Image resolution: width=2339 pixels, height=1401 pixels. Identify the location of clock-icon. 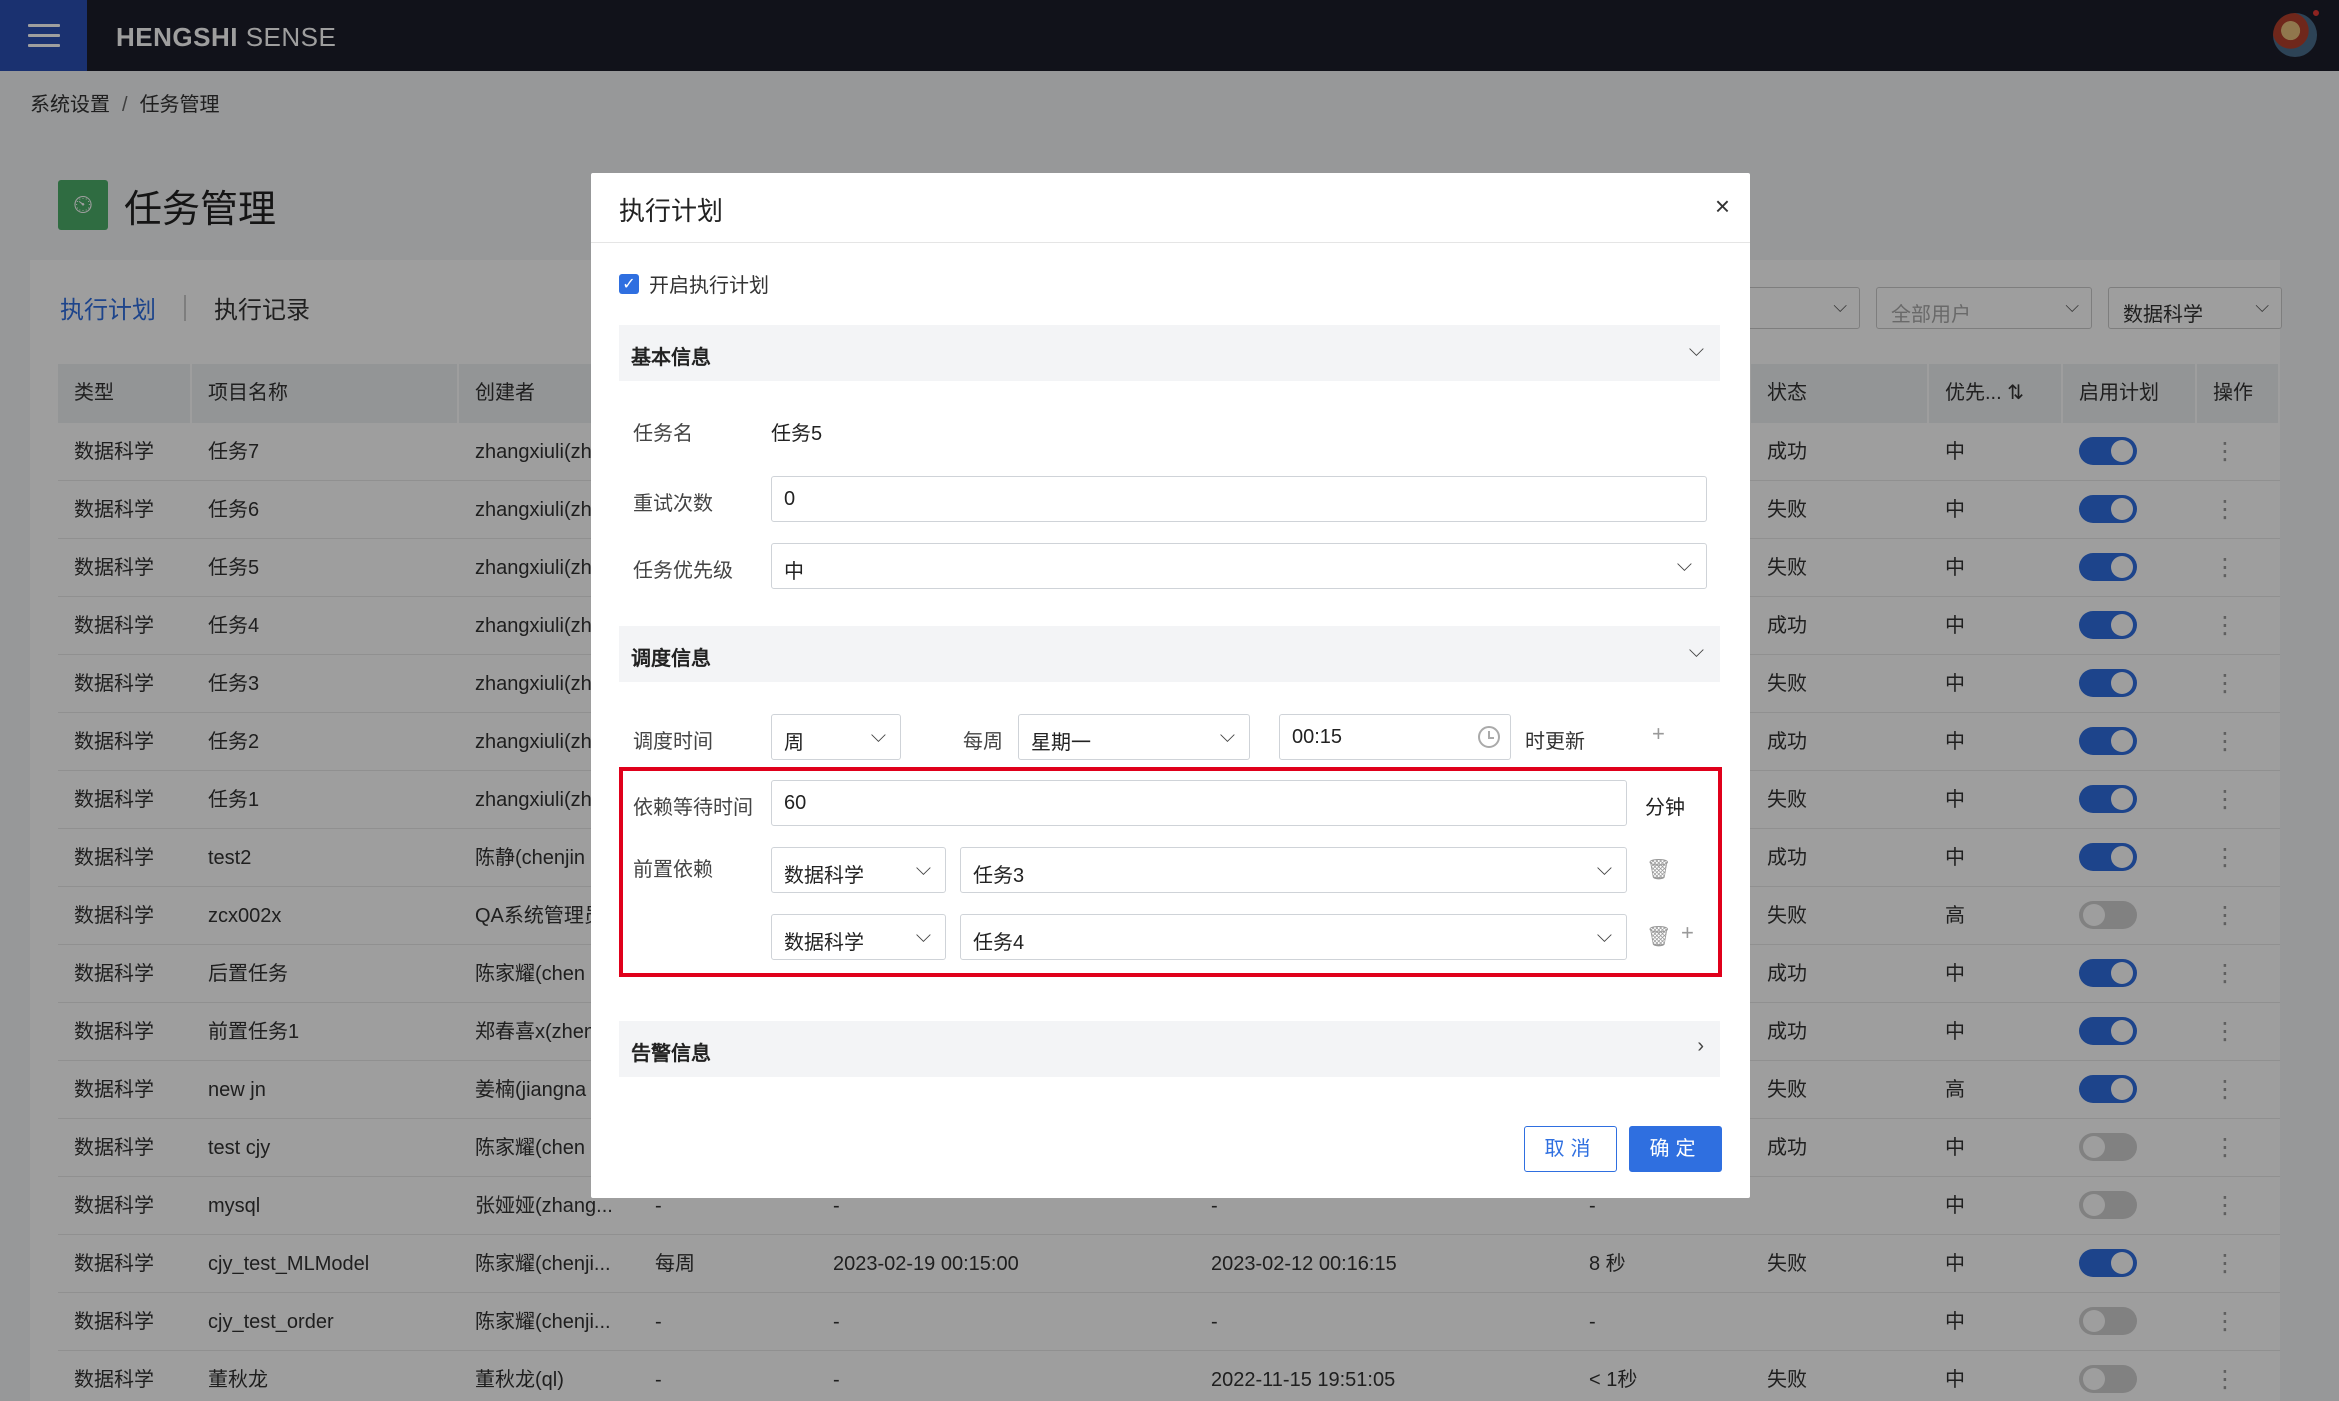
(1489, 737).